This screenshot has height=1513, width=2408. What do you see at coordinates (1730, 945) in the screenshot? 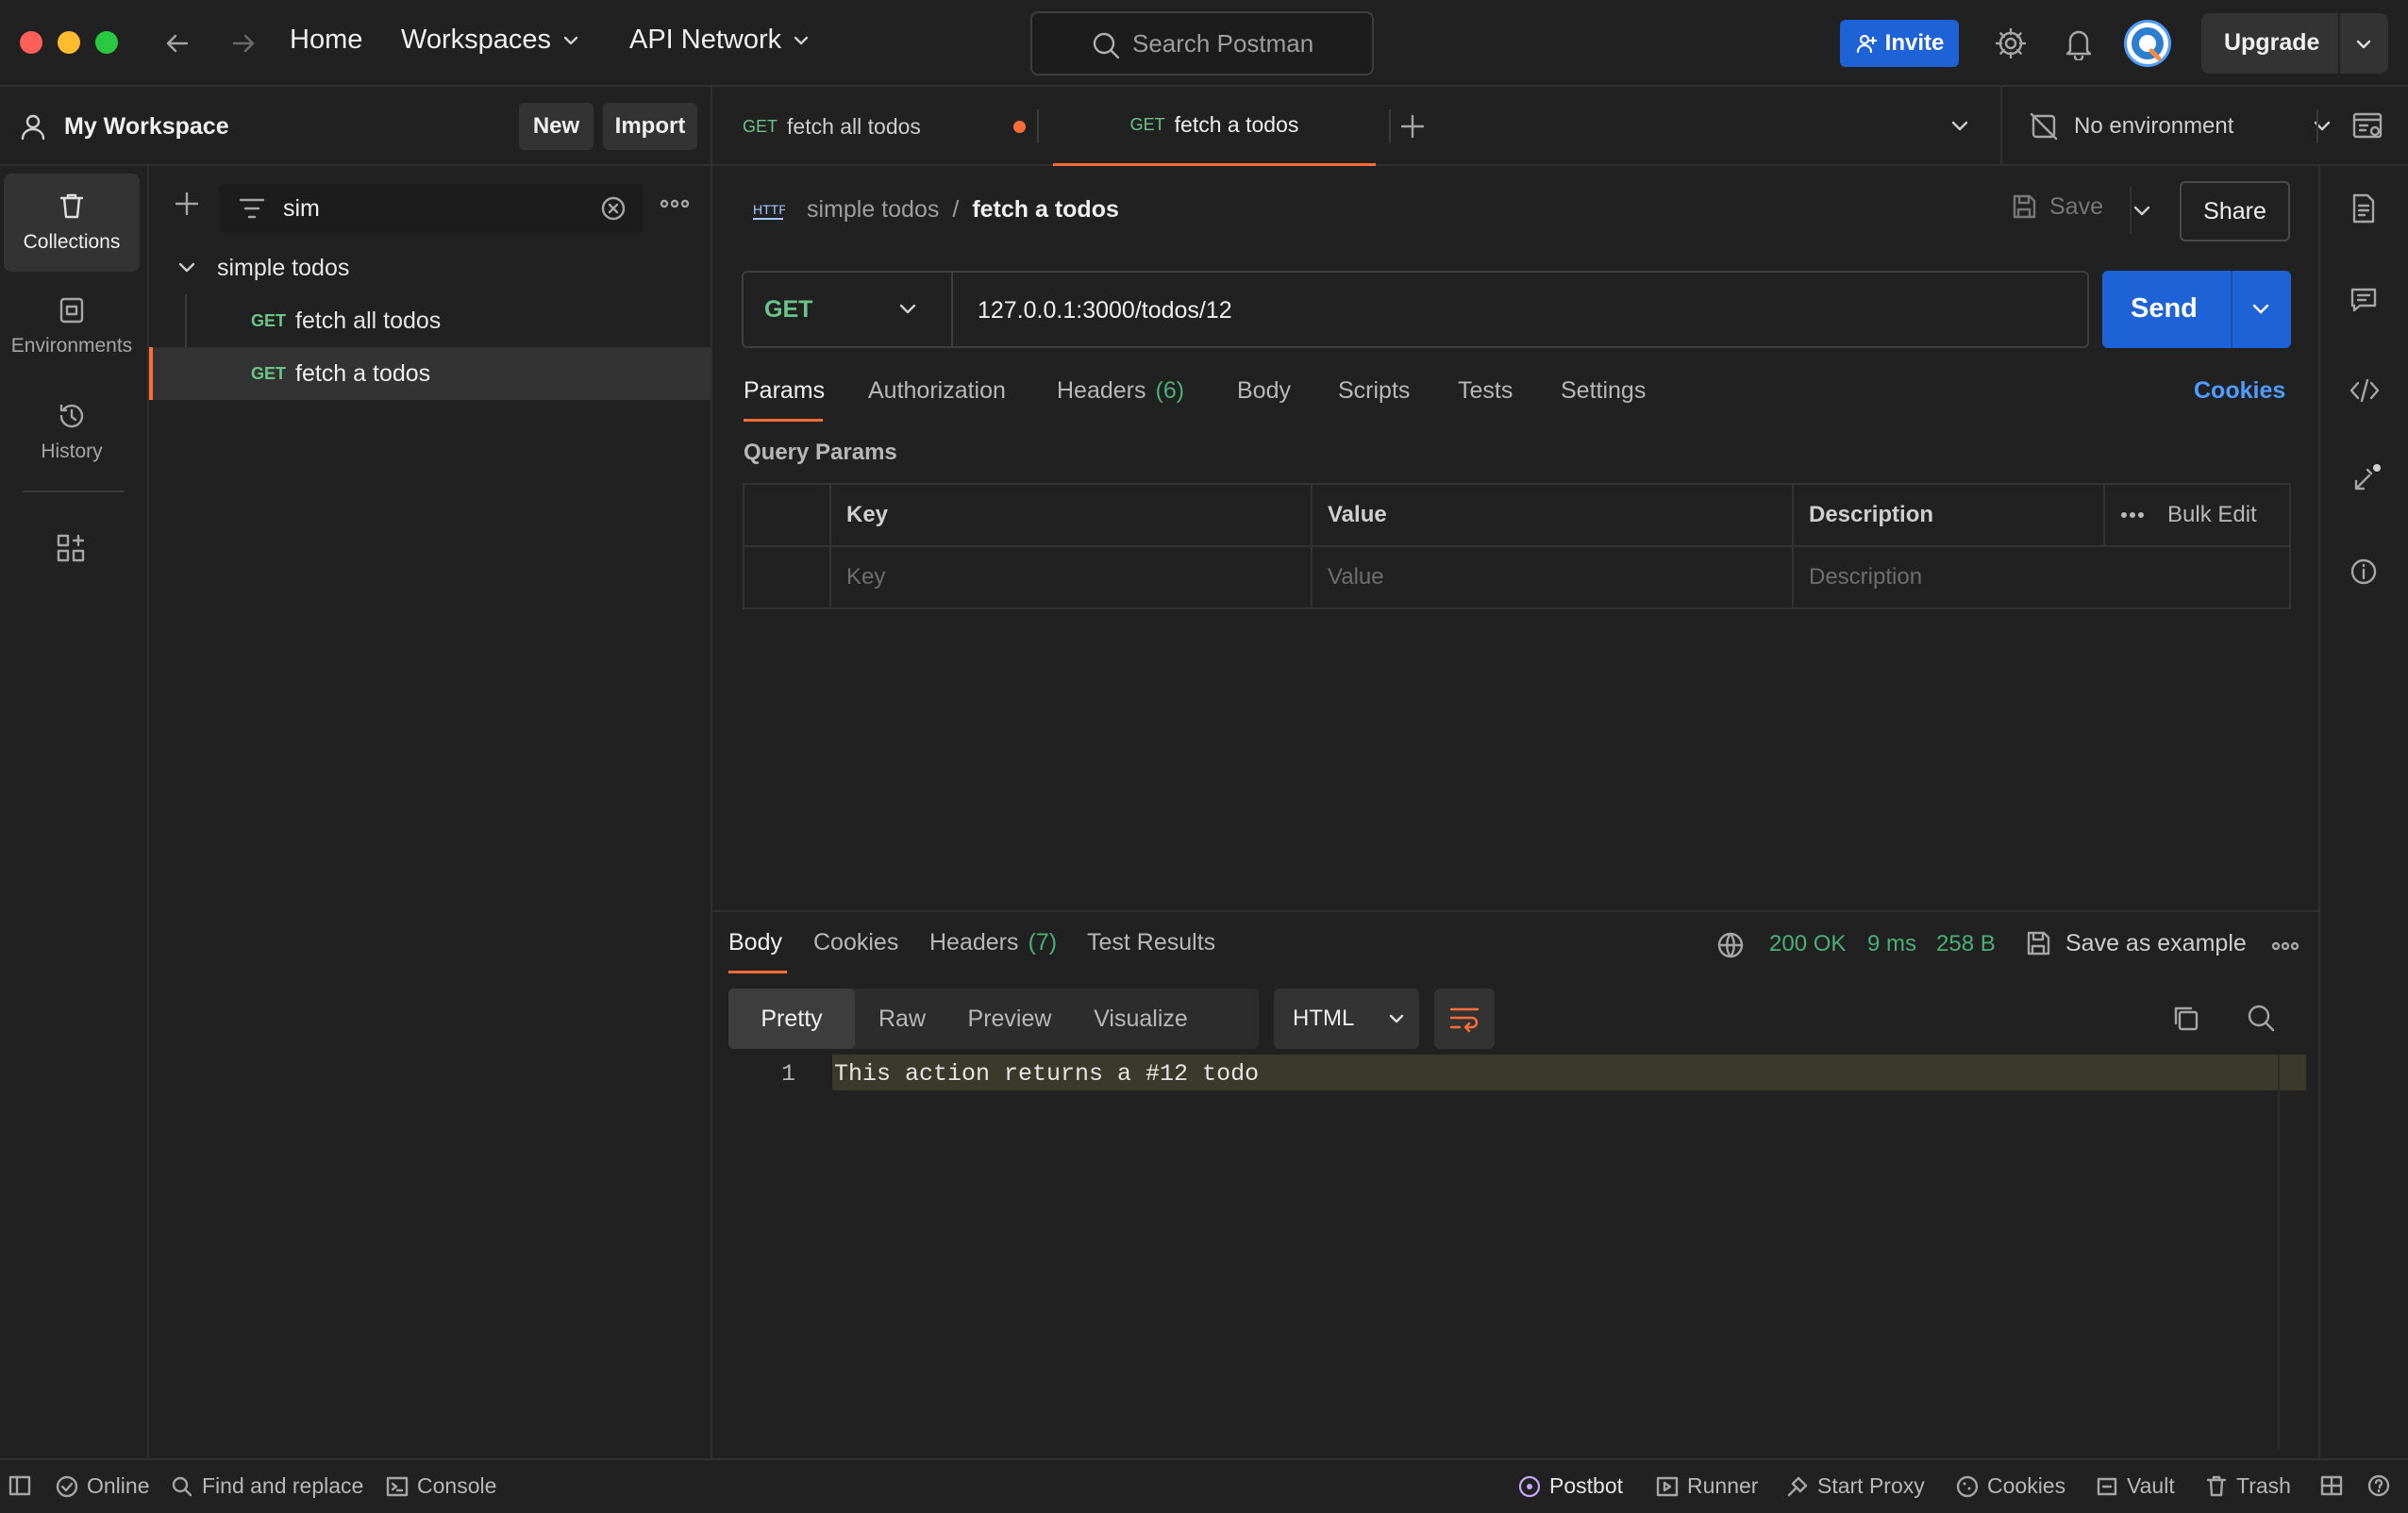
I see `globe-icon` at bounding box center [1730, 945].